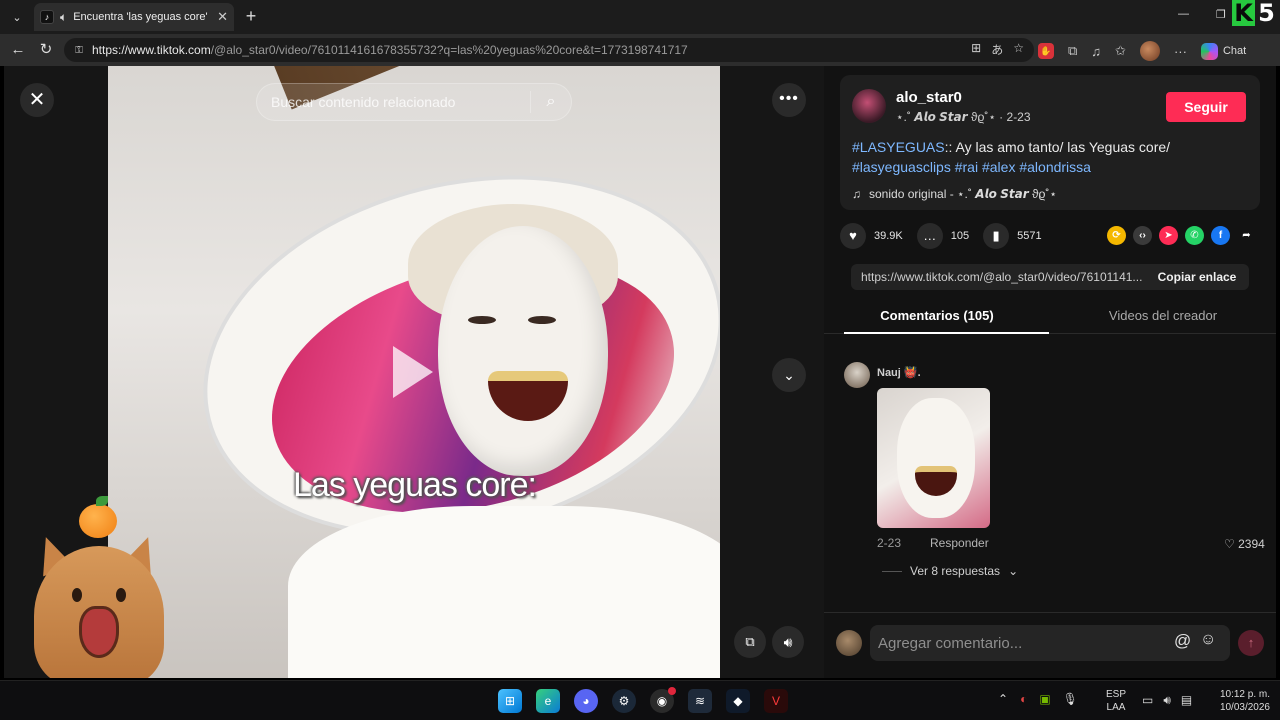 Image resolution: width=1280 pixels, height=720 pixels. What do you see at coordinates (1116, 707) in the screenshot?
I see `lang-bottom: LAA` at bounding box center [1116, 707].